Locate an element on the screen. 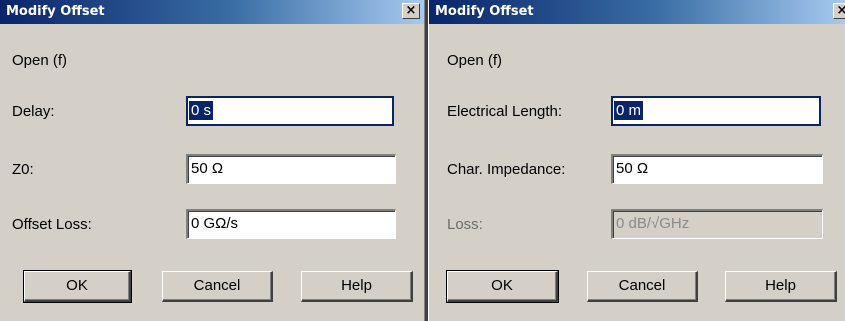 The height and width of the screenshot is (321, 845). z0-label: Z0: is located at coordinates (23, 169).